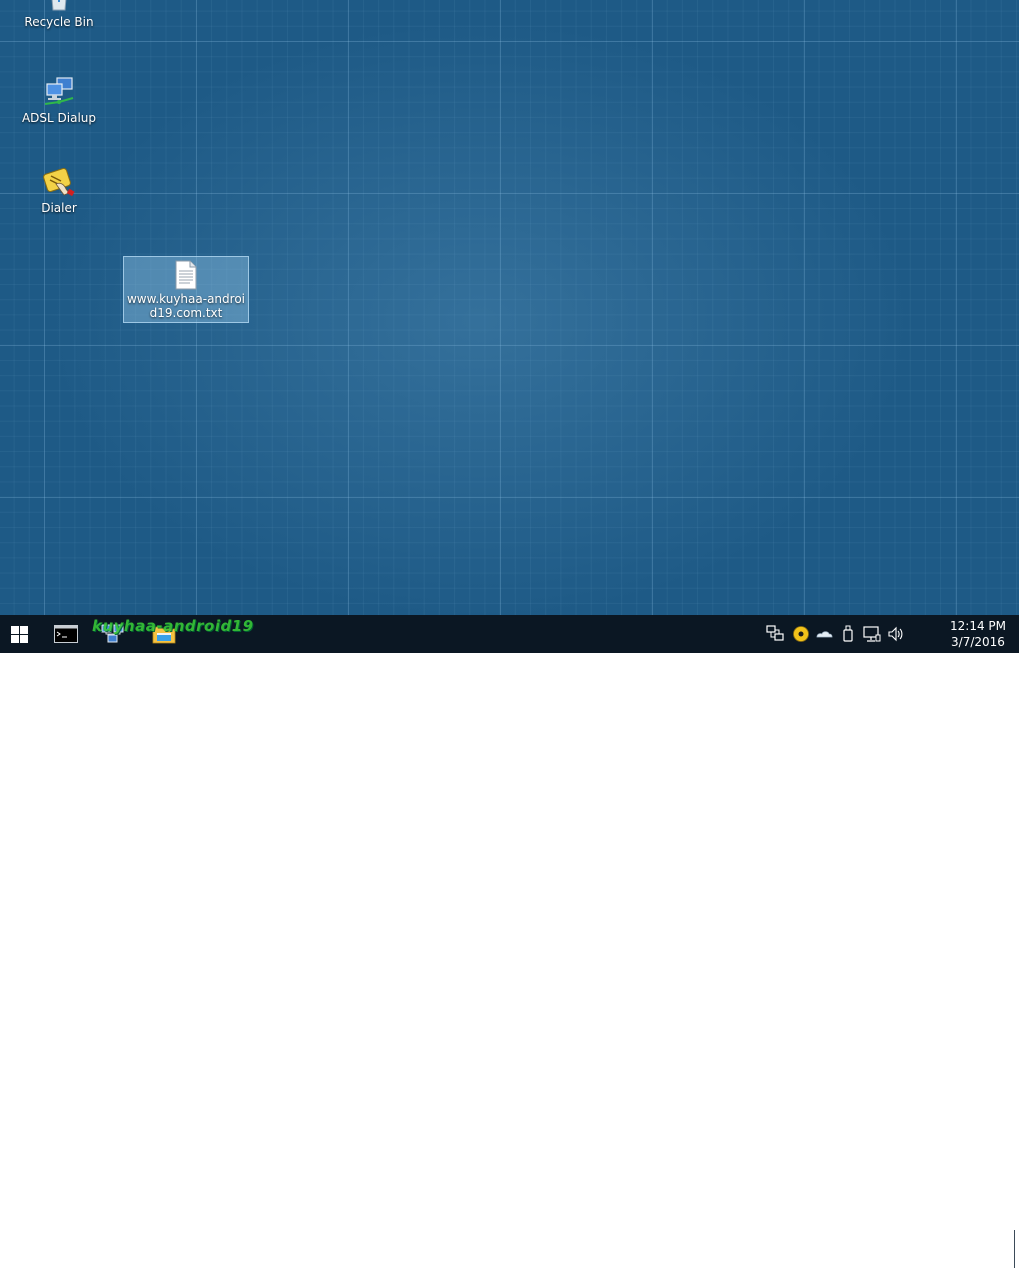  I want to click on tray-media-disc, so click(801, 634).